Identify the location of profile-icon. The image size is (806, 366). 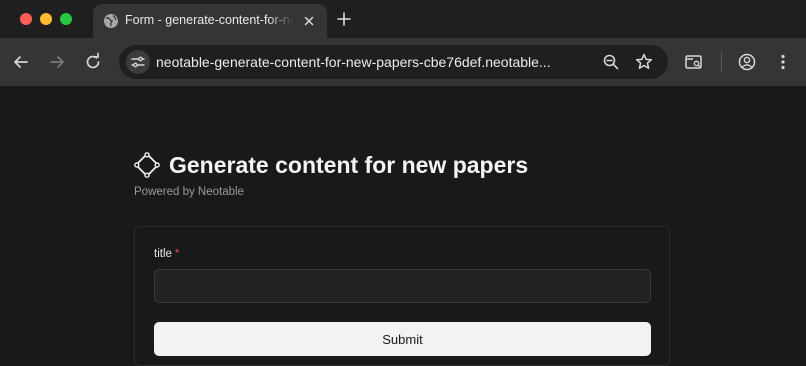
(747, 62).